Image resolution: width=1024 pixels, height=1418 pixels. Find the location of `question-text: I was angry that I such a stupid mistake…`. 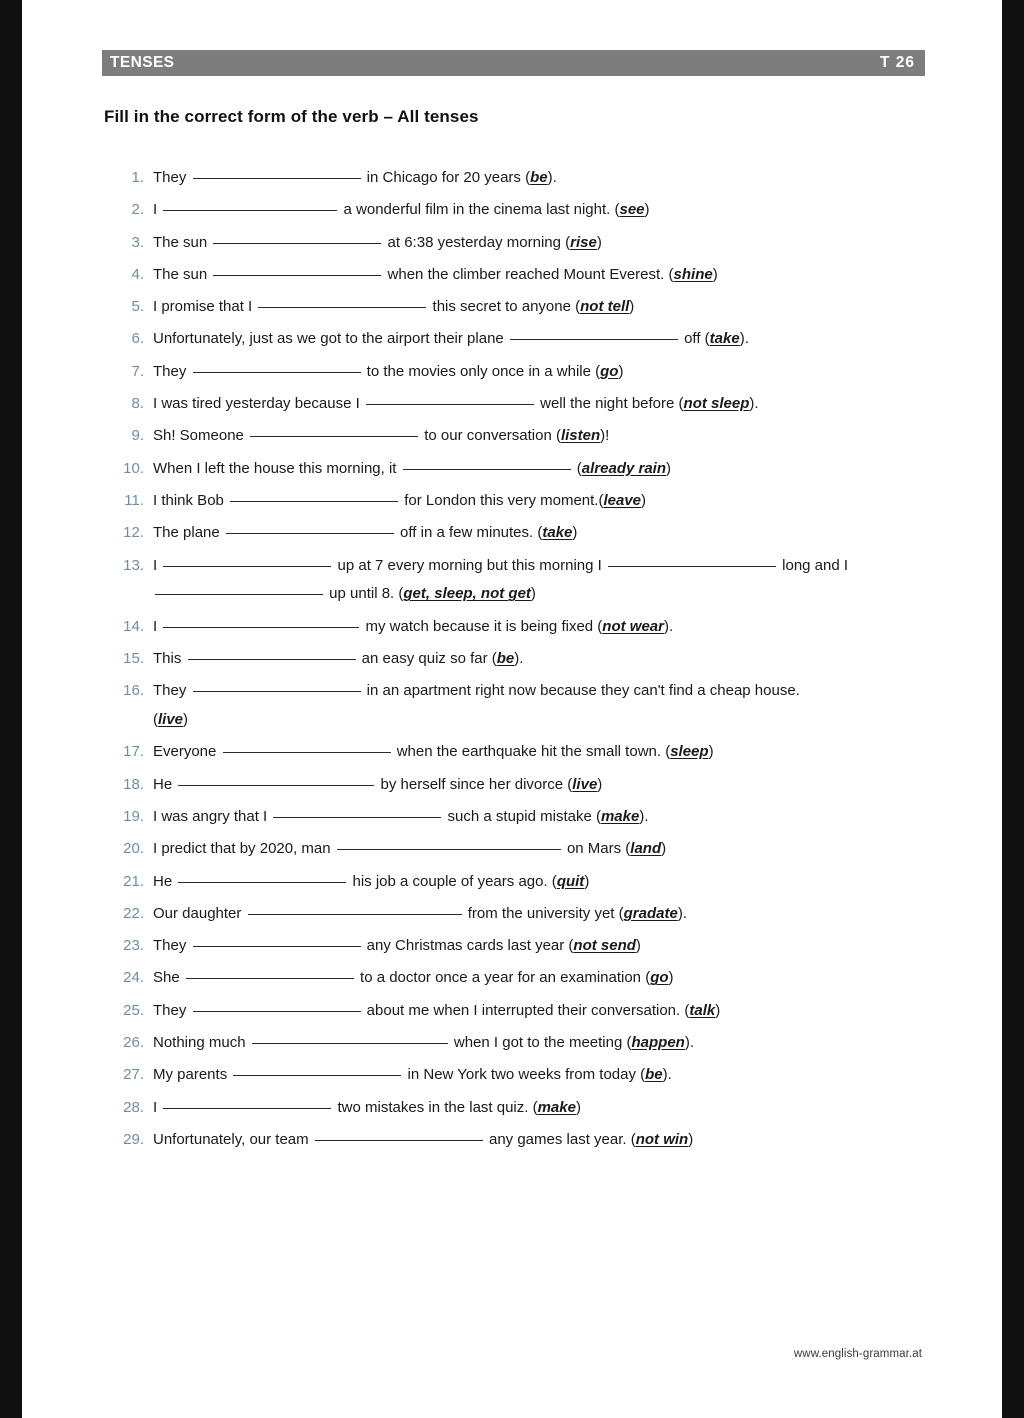

question-text: I was angry that I such a stupid mistake… is located at coordinates (543, 817).